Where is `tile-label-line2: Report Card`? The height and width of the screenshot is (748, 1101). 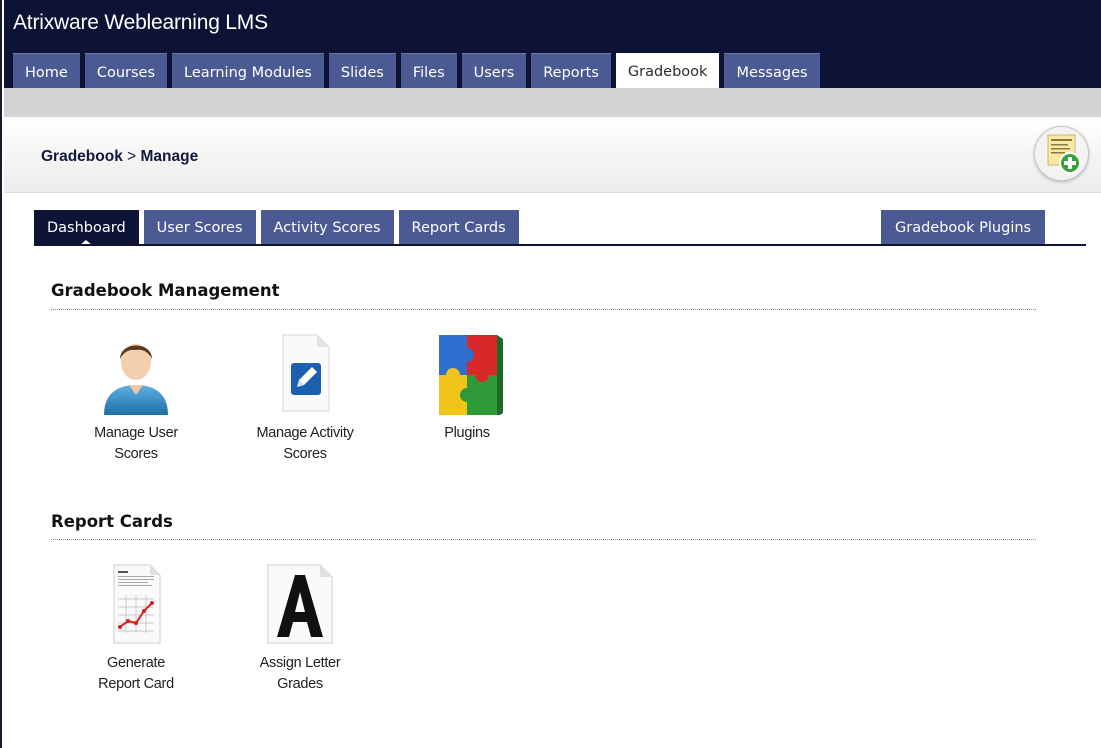 tile-label-line2: Report Card is located at coordinates (136, 684).